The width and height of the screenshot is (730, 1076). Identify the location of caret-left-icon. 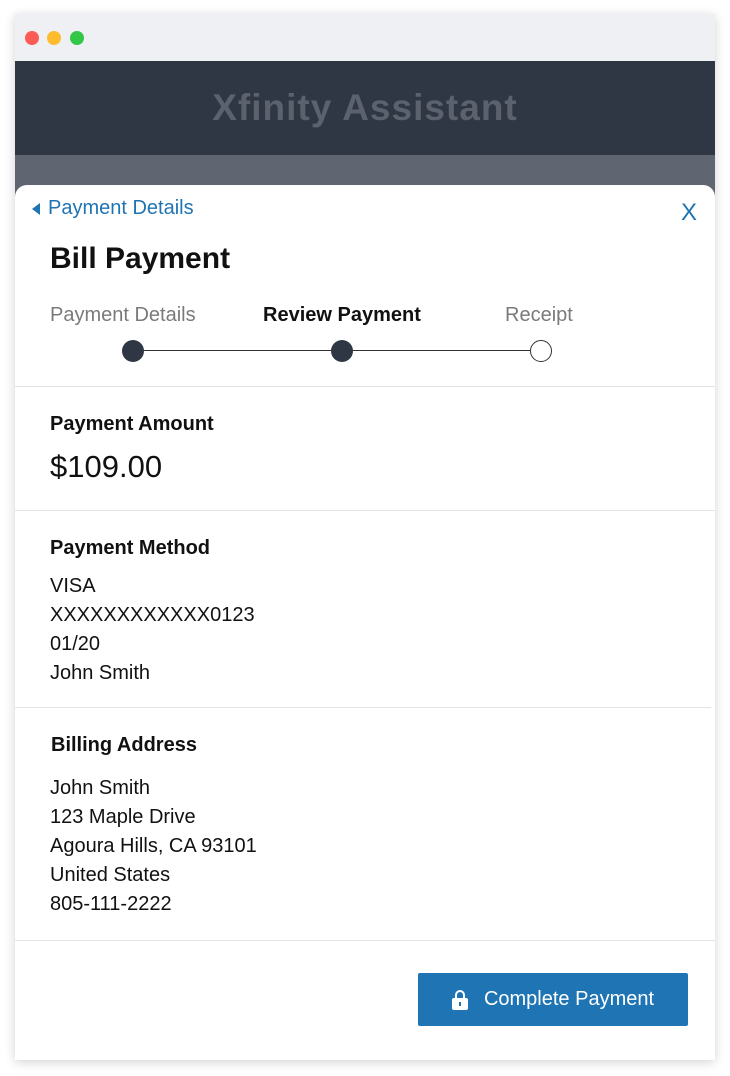
(36, 208).